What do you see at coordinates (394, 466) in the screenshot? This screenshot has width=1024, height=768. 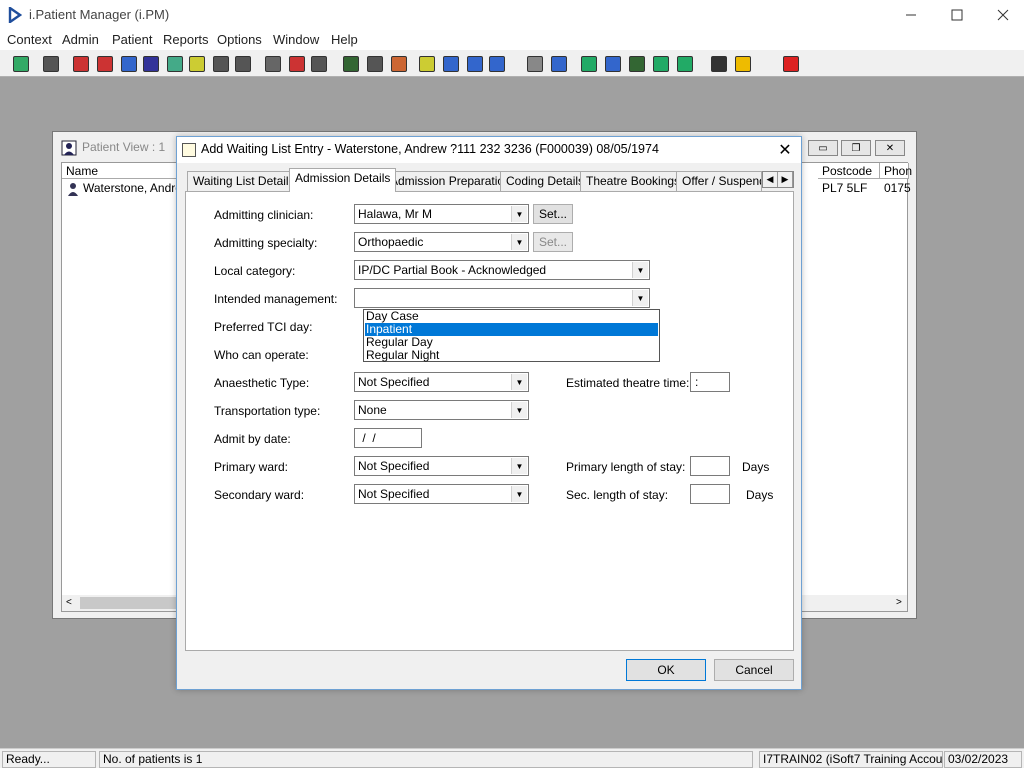 I see `primary-ward-value: Not Specified` at bounding box center [394, 466].